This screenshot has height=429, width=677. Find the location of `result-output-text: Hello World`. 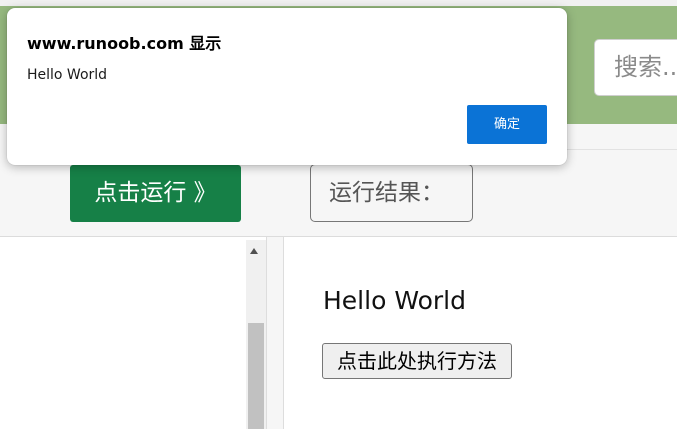

result-output-text: Hello World is located at coordinates (394, 300).